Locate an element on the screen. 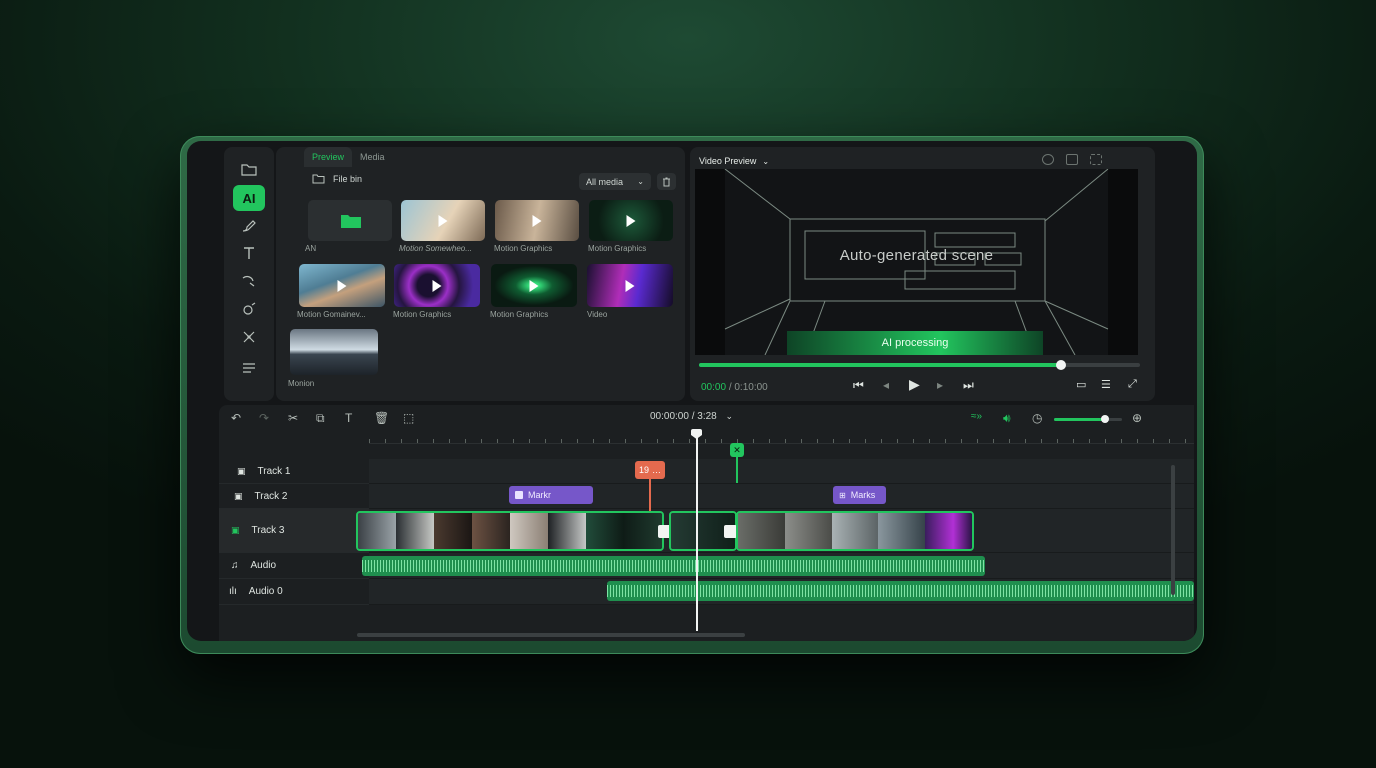  settings-sliders-icon: ☰ is located at coordinates (1106, 384).